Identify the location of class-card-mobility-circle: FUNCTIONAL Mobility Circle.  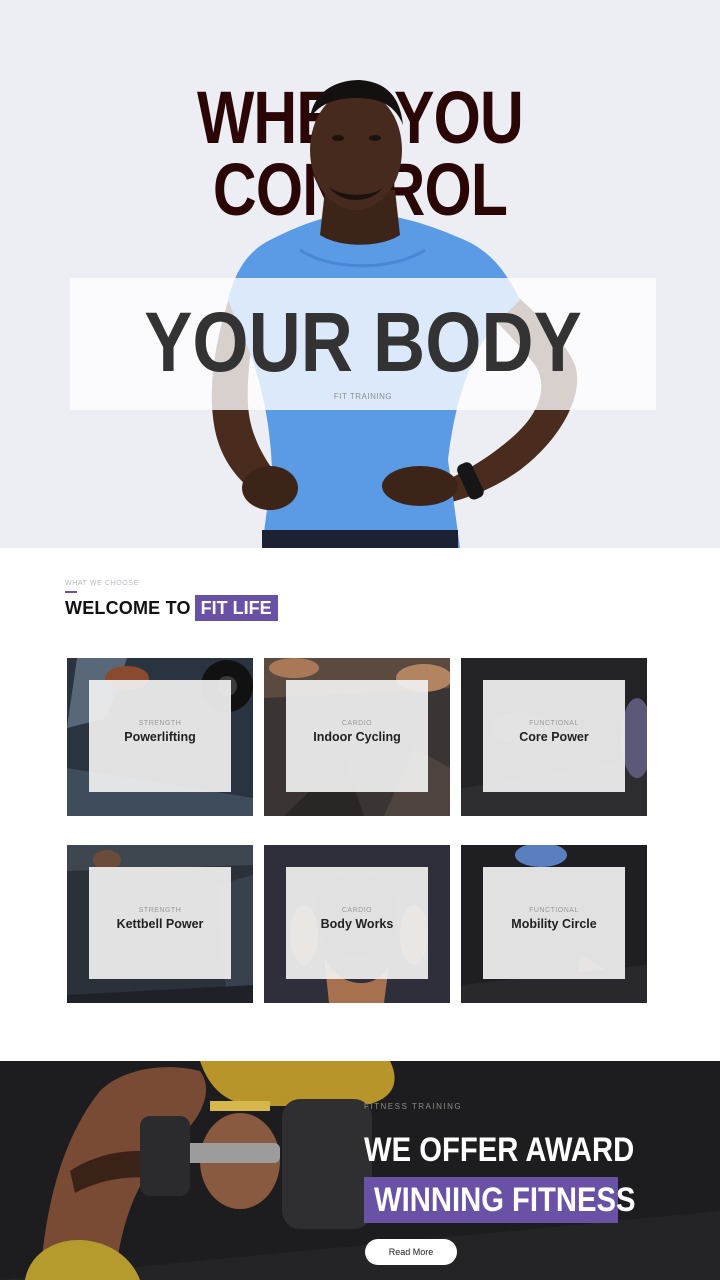
(554, 924).